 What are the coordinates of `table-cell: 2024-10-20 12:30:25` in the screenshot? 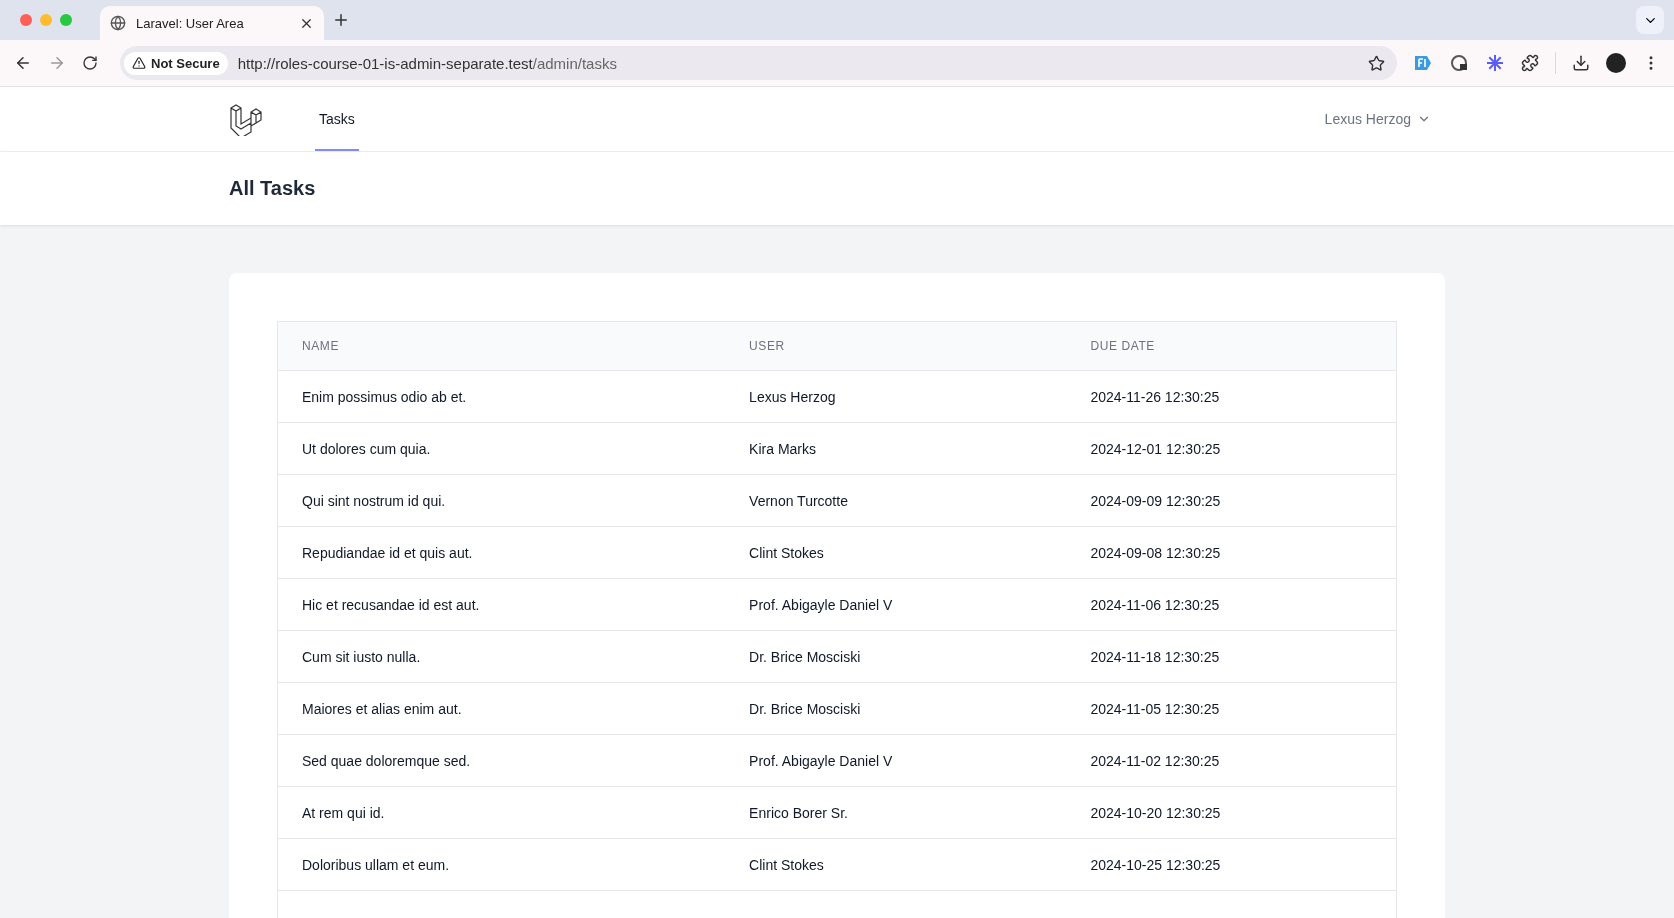 It's located at (1231, 812).